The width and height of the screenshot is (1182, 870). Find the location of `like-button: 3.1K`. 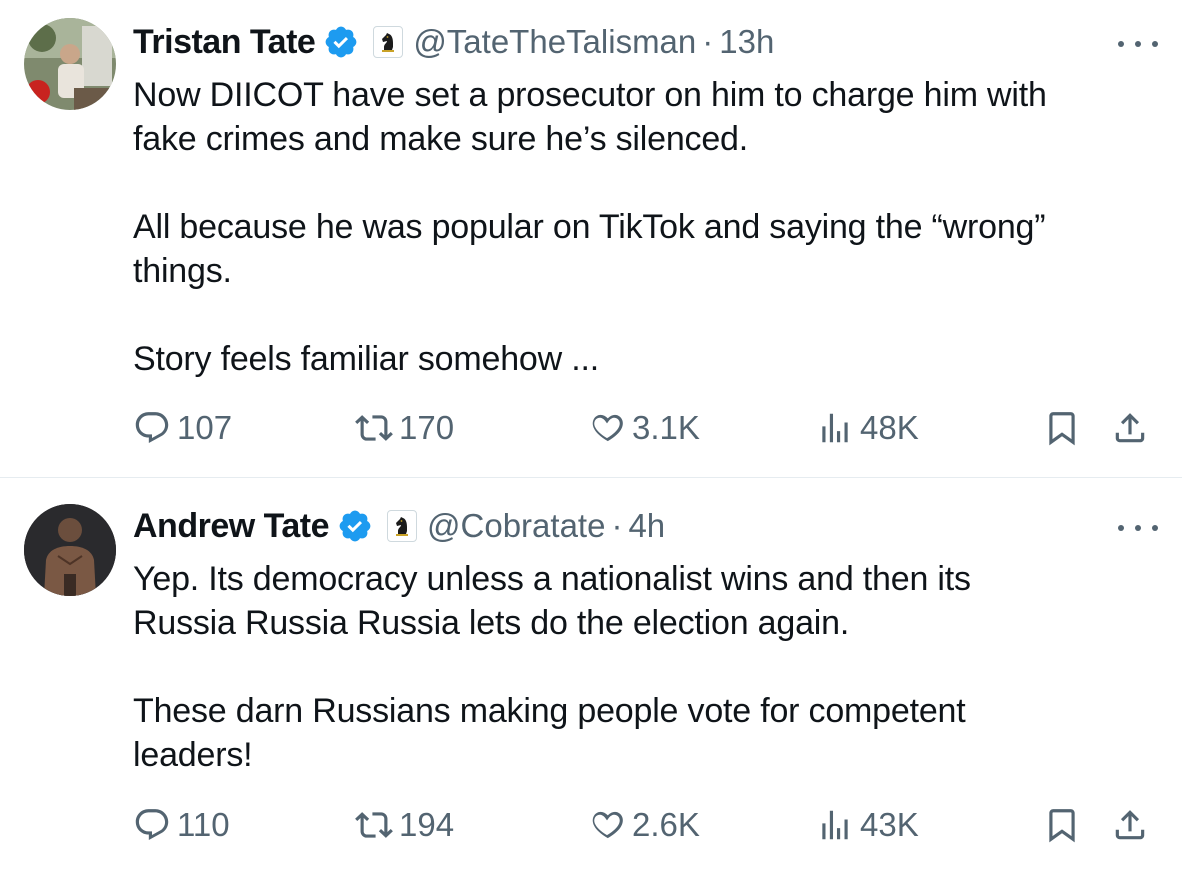

like-button: 3.1K is located at coordinates (644, 428).